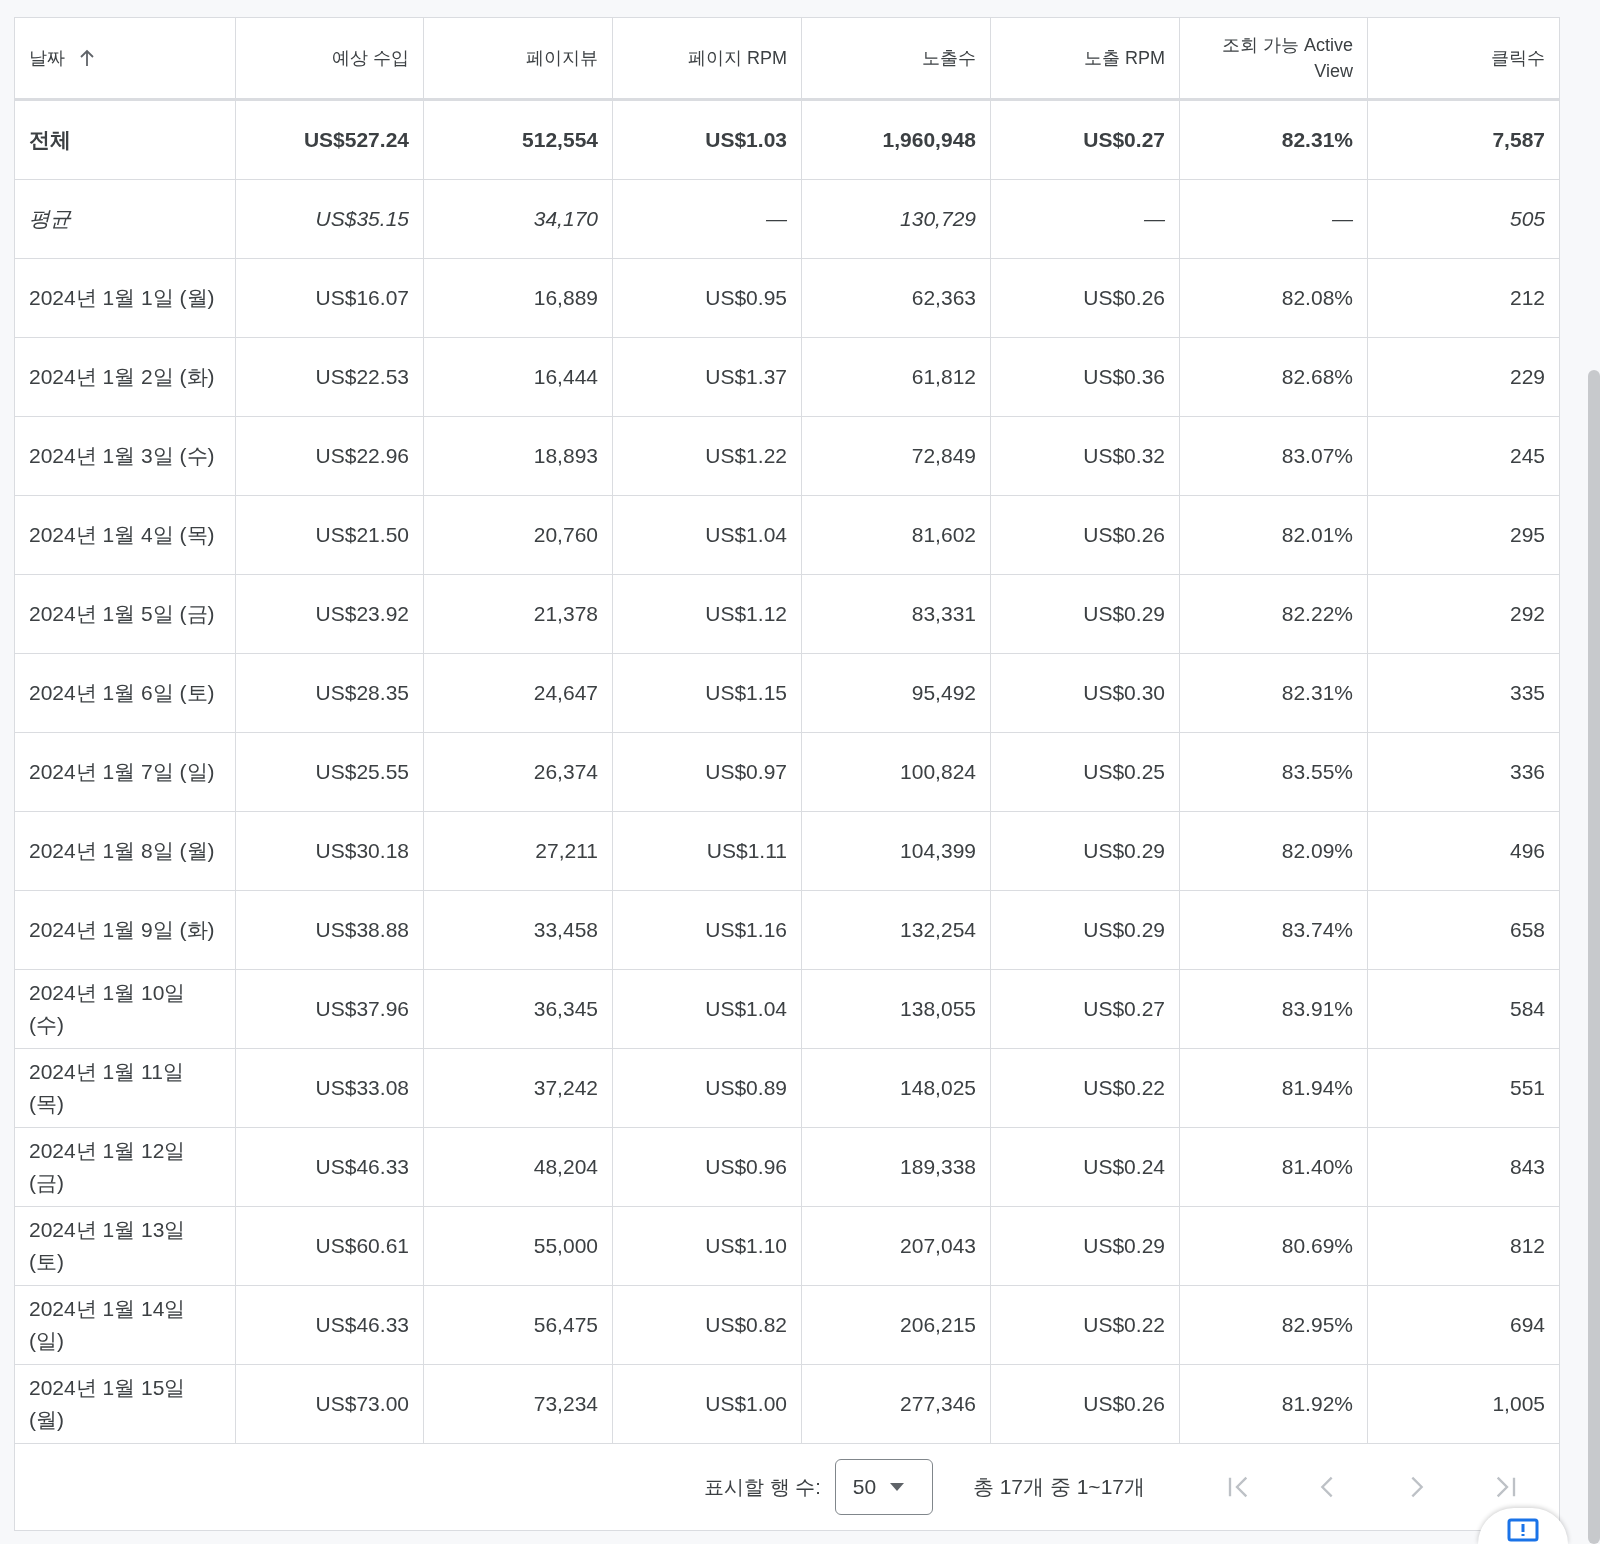  I want to click on table-cell: 138,055, so click(896, 1009).